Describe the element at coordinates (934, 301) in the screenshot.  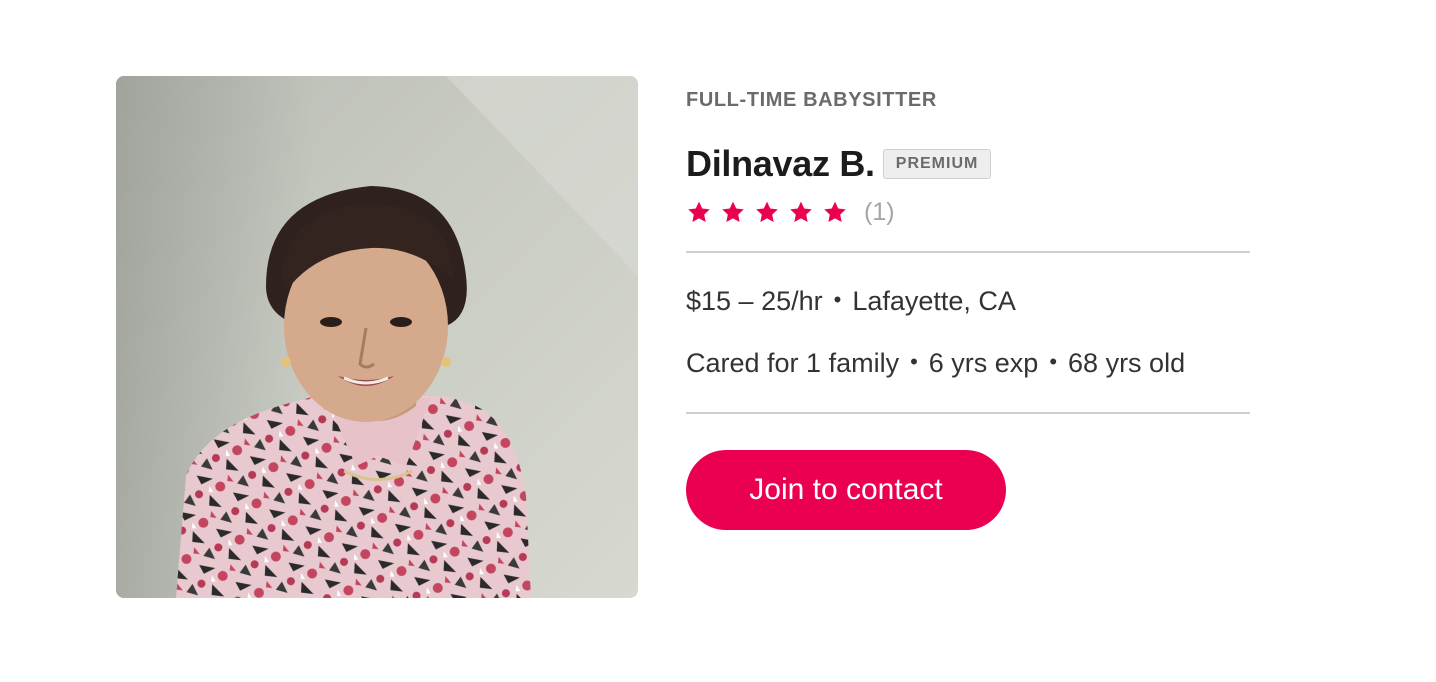
I see `location: Lafayette, CA` at that location.